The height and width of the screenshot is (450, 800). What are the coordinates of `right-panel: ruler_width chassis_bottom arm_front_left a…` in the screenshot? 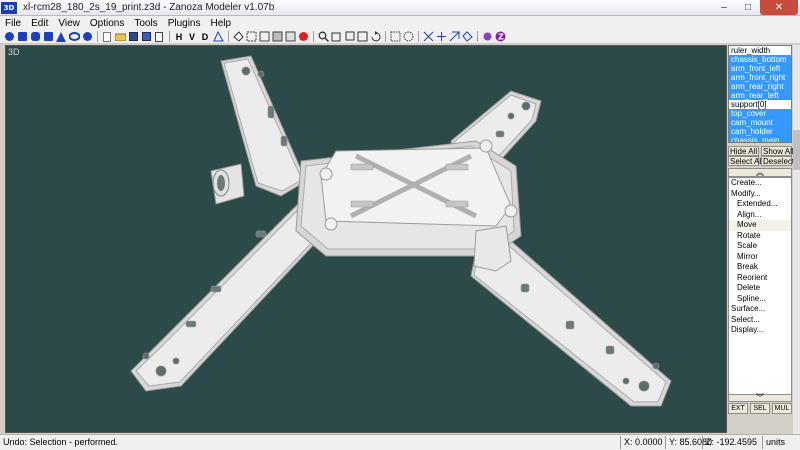 It's located at (761, 240).